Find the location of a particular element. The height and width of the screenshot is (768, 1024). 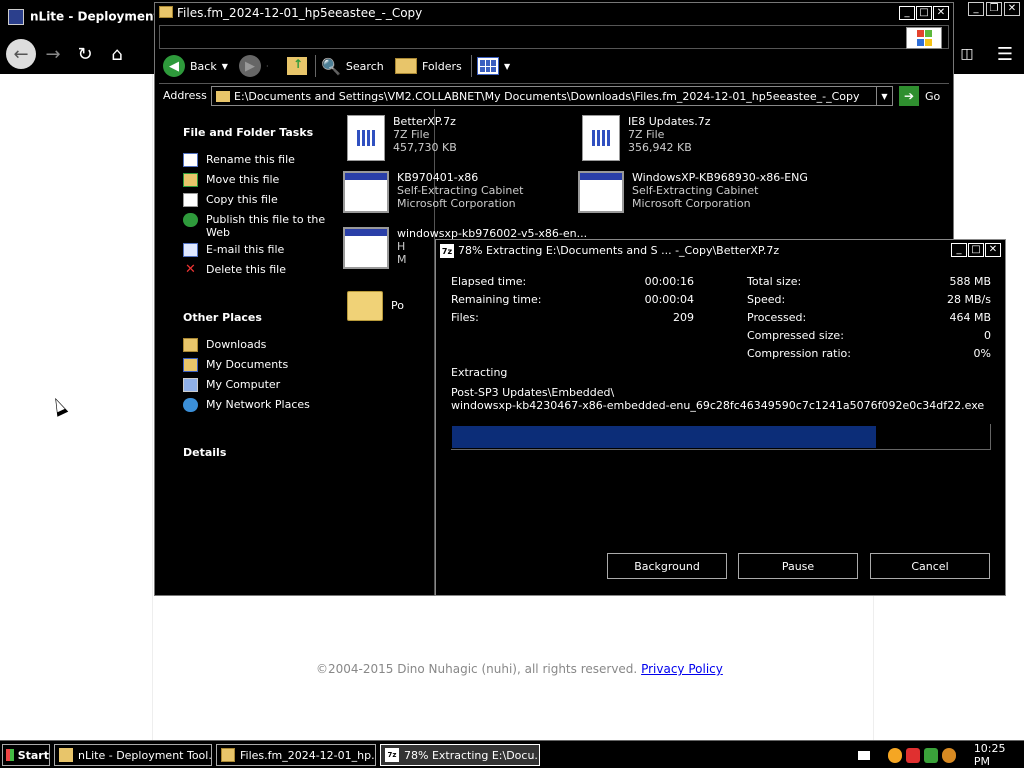

go-arrow-icon: ➔ is located at coordinates (909, 96).